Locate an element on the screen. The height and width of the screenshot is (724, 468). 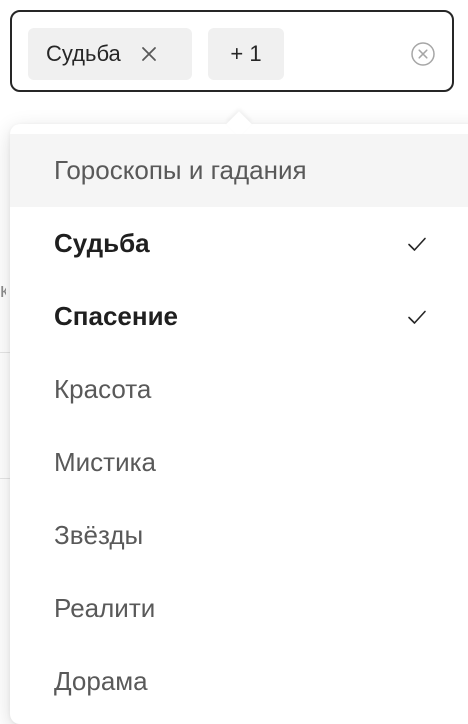
option-label: Спасение is located at coordinates (116, 316).